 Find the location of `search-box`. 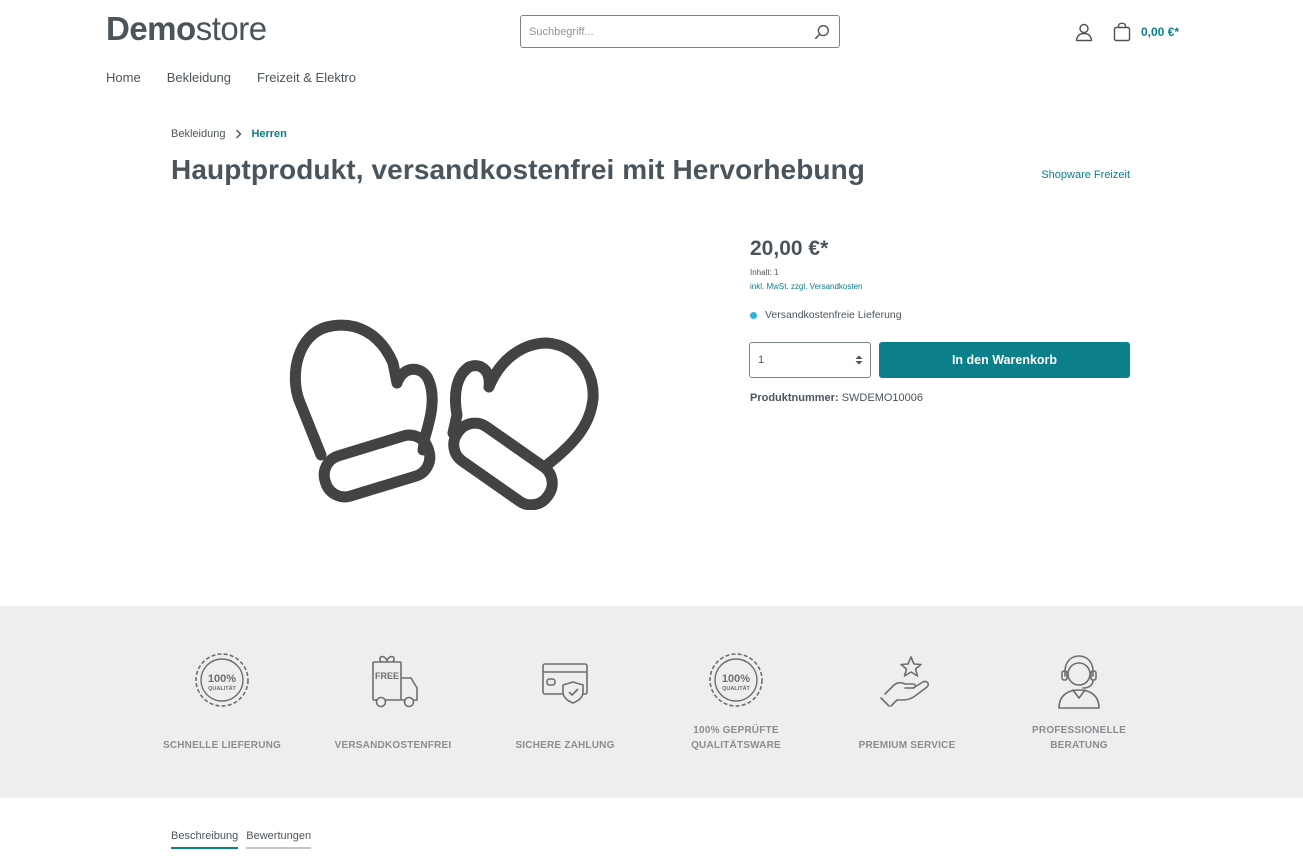

search-box is located at coordinates (680, 31).